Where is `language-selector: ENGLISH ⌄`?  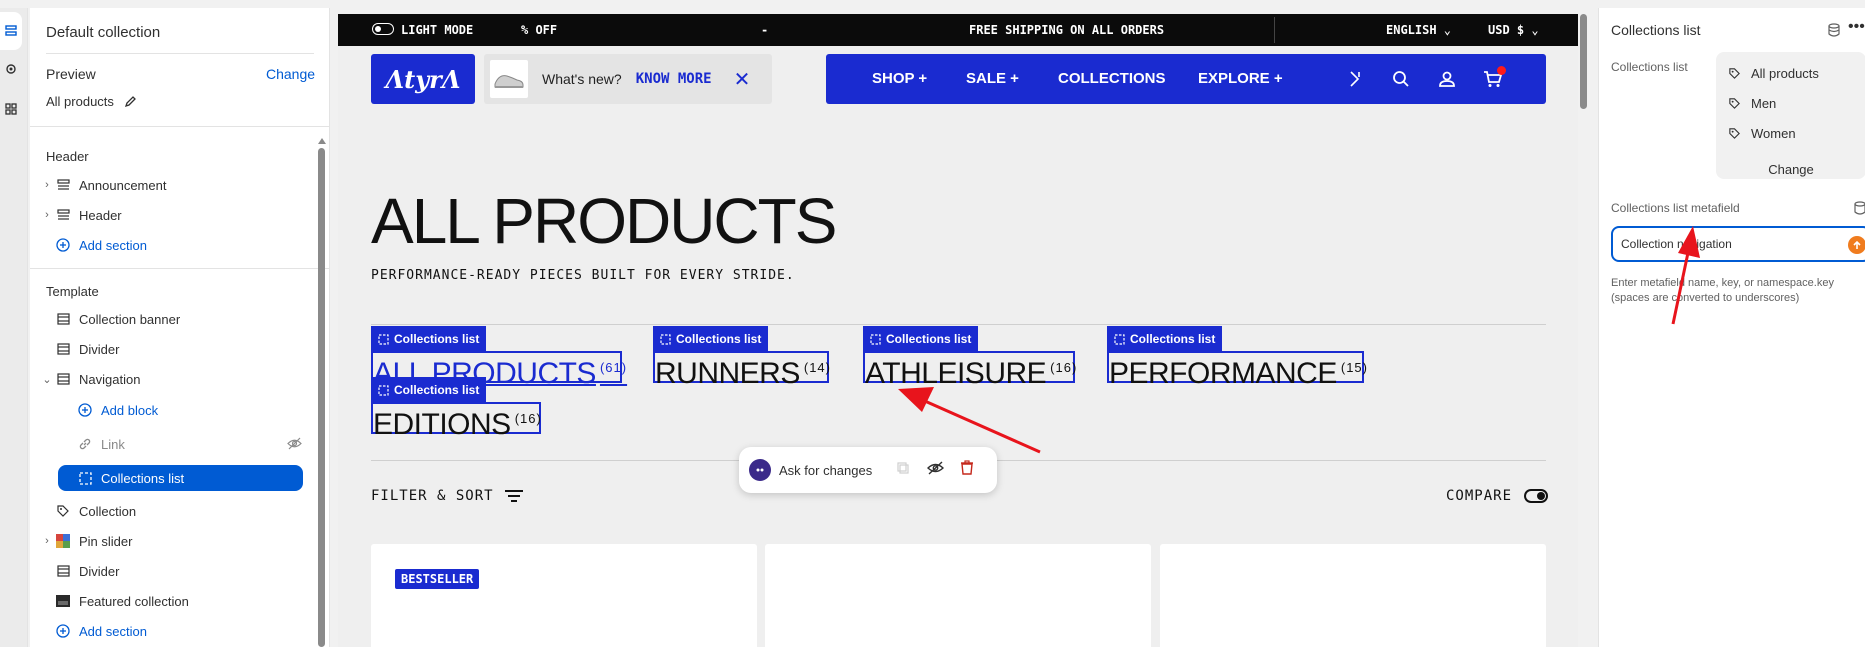 language-selector: ENGLISH ⌄ is located at coordinates (1418, 30).